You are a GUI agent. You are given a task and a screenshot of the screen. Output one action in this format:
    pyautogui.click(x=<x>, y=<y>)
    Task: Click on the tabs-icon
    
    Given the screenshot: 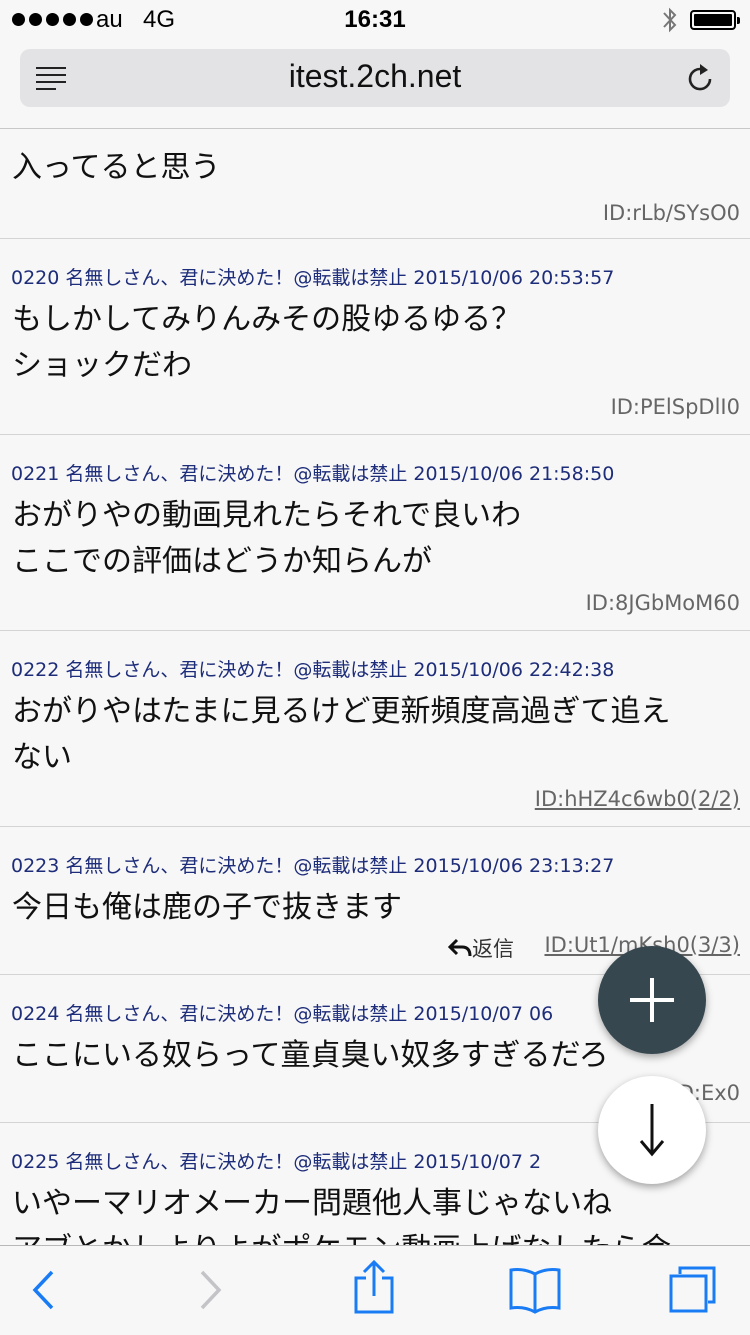 What is the action you would take?
    pyautogui.click(x=693, y=1289)
    